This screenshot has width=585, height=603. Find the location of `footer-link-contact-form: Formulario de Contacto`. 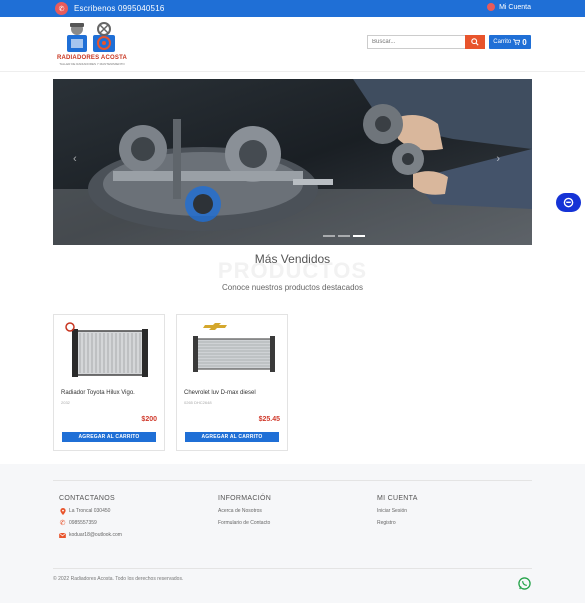

footer-link-contact-form: Formulario de Contacto is located at coordinates (244, 523).